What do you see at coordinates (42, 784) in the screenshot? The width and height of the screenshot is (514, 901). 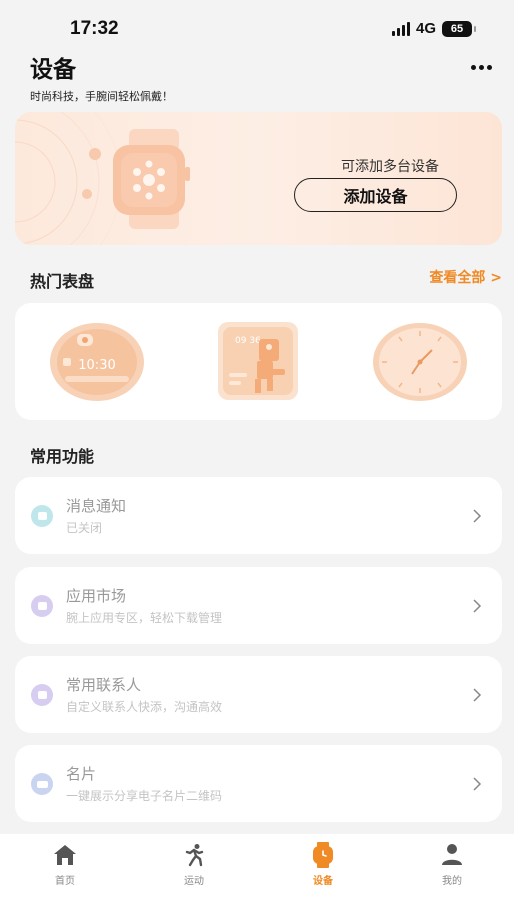 I see `card-icon` at bounding box center [42, 784].